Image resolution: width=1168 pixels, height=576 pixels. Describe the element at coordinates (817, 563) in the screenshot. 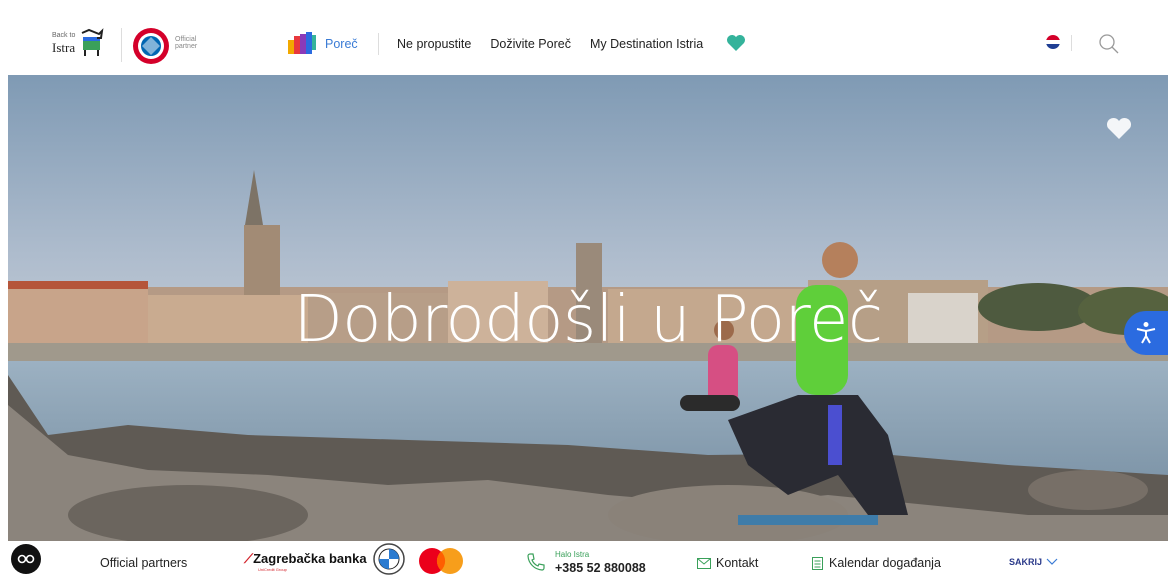

I see `calendar-icon` at that location.